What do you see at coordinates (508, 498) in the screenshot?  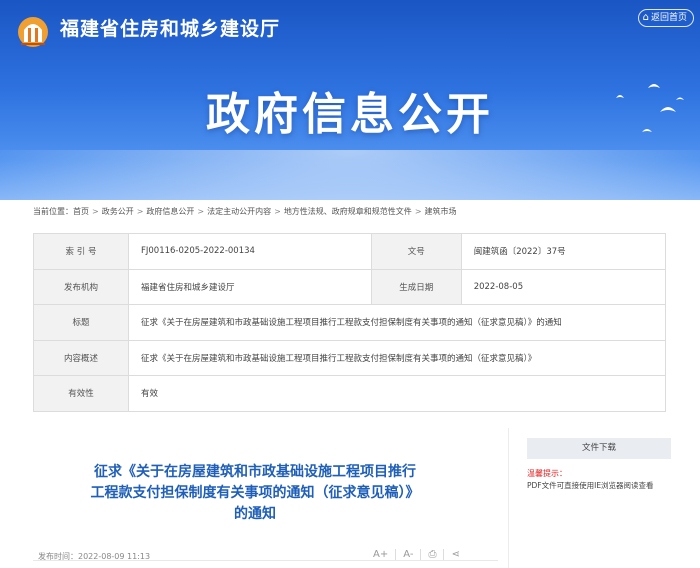 I see `sidebar-divider` at bounding box center [508, 498].